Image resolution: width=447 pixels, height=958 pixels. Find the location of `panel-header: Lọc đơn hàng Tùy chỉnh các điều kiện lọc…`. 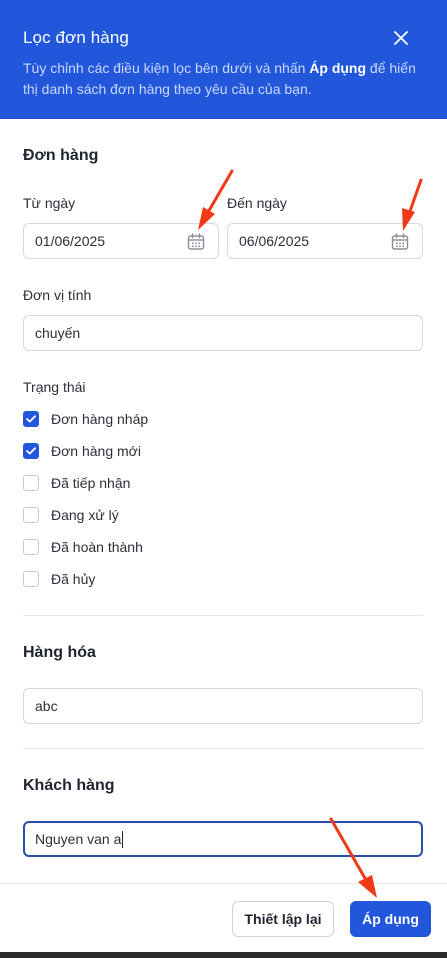

panel-header: Lọc đơn hàng Tùy chỉnh các điều kiện lọc… is located at coordinates (223, 59).